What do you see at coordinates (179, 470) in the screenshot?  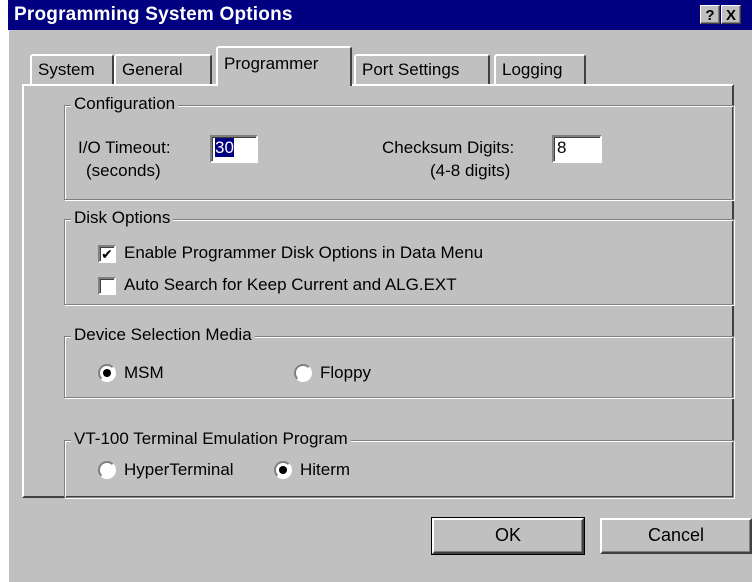 I see `hyperterminal-label: HyperTerminal` at bounding box center [179, 470].